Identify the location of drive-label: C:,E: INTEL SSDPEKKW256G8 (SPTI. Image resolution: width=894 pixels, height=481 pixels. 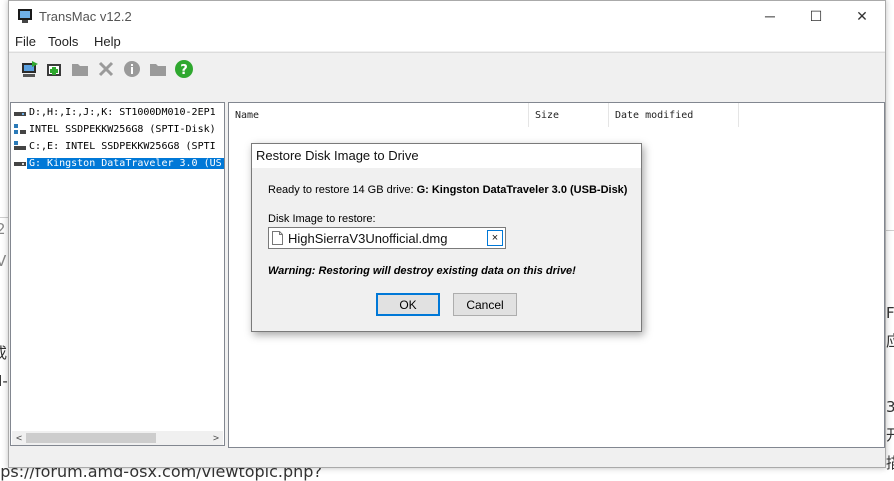
(122, 146).